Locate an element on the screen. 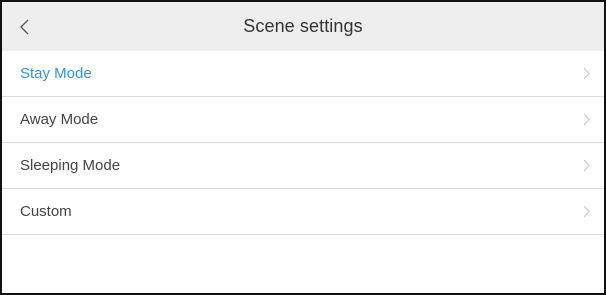 Image resolution: width=606 pixels, height=295 pixels. scene-item-label: Stay Mode is located at coordinates (56, 73).